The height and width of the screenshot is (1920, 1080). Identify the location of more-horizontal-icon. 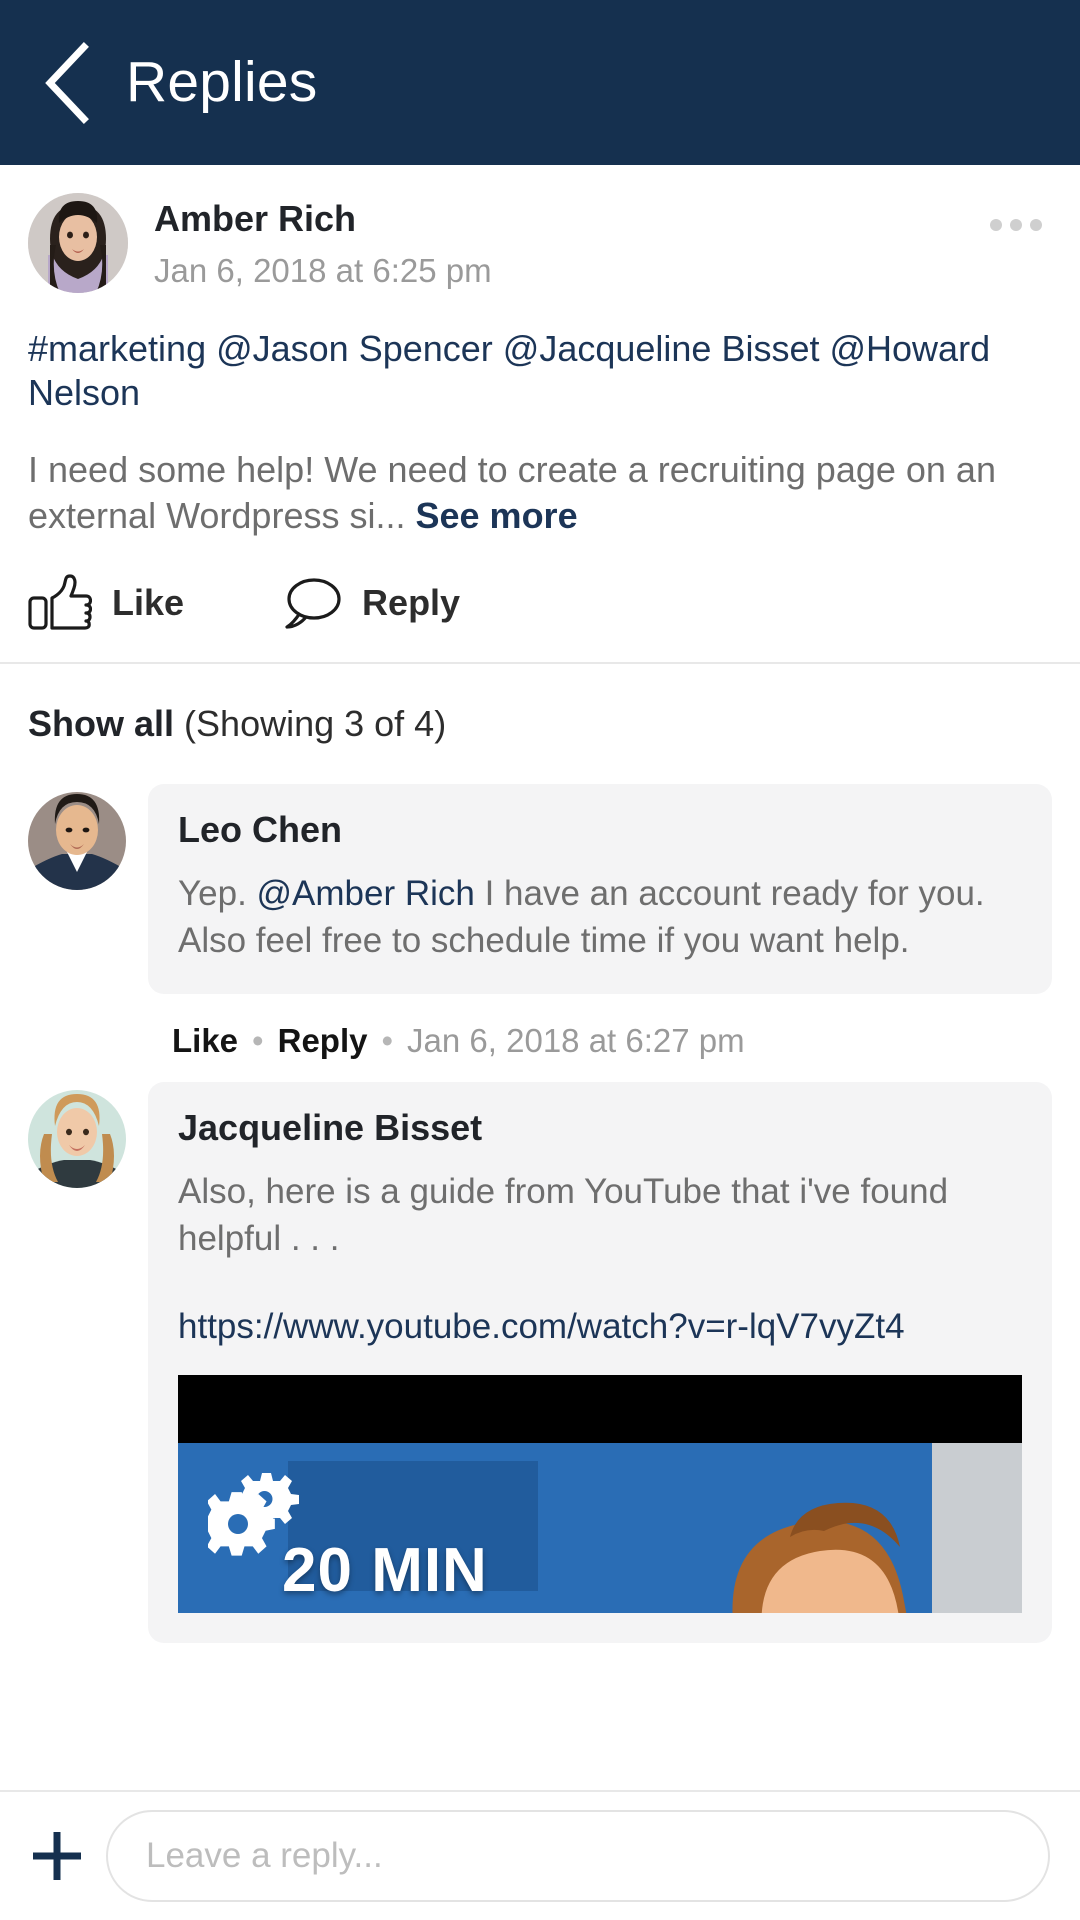
(1016, 225).